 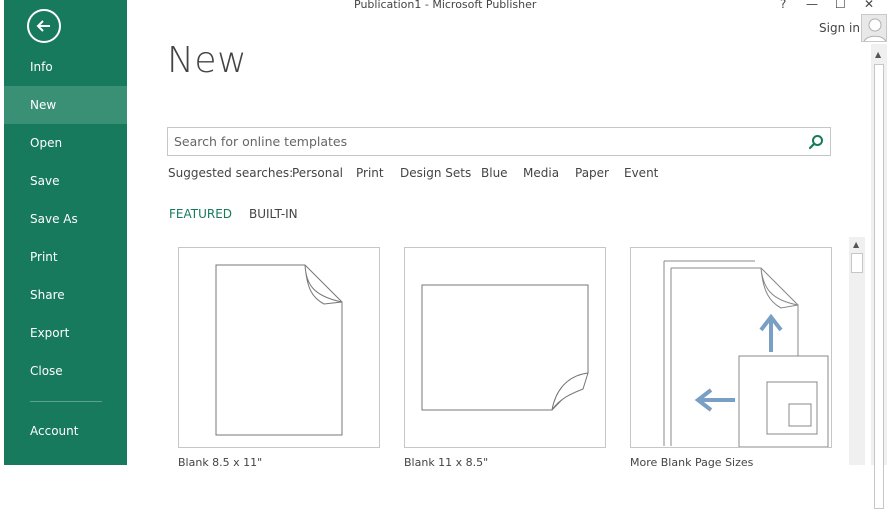 What do you see at coordinates (592, 173) in the screenshot?
I see `suggested-paper: Paper` at bounding box center [592, 173].